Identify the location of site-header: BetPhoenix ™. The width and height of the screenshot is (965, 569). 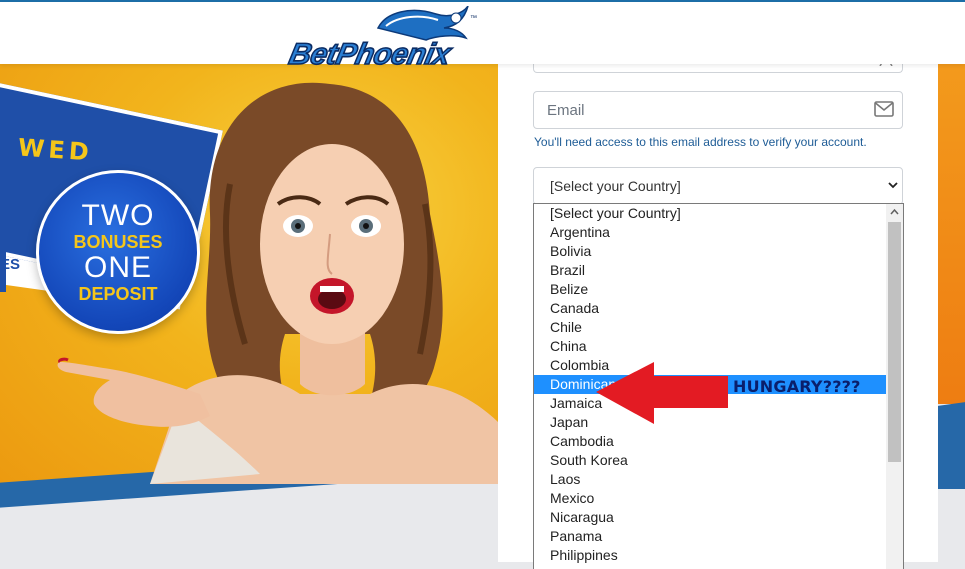
(482, 37).